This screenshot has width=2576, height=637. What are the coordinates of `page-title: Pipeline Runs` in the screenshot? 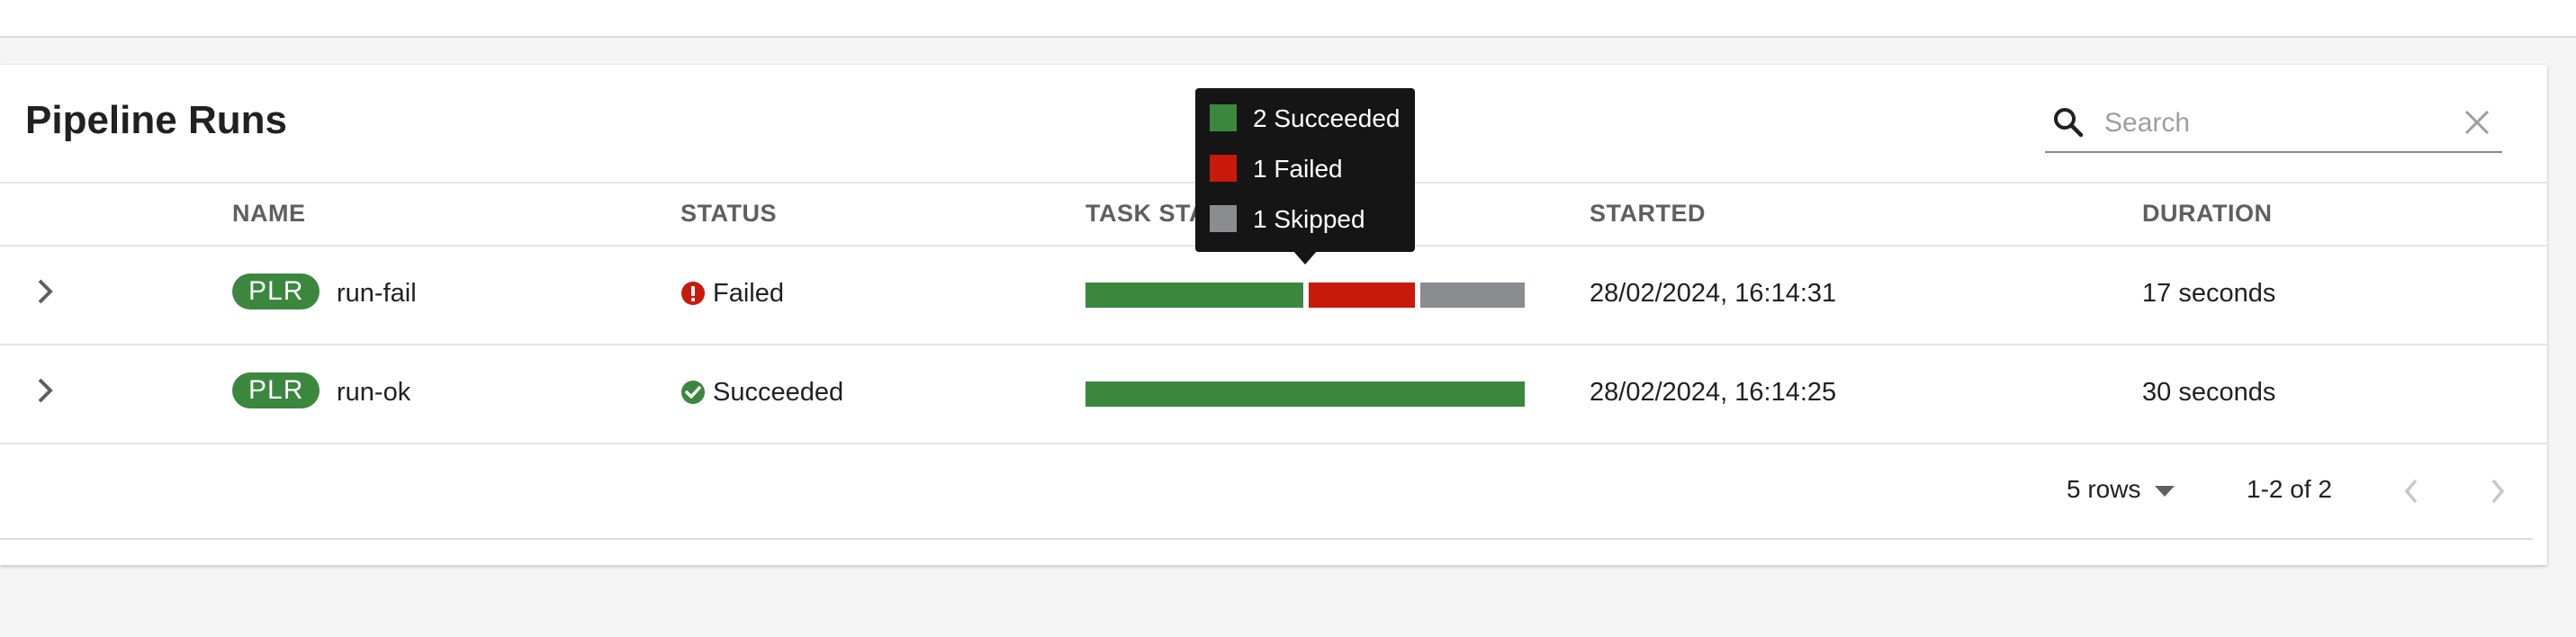 It's located at (156, 120).